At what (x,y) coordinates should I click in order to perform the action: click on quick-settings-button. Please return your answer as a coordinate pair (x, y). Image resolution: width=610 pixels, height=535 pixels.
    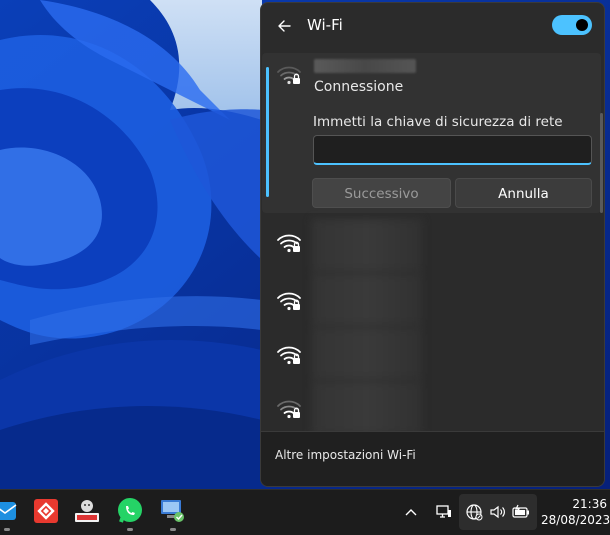
    Looking at the image, I should click on (498, 512).